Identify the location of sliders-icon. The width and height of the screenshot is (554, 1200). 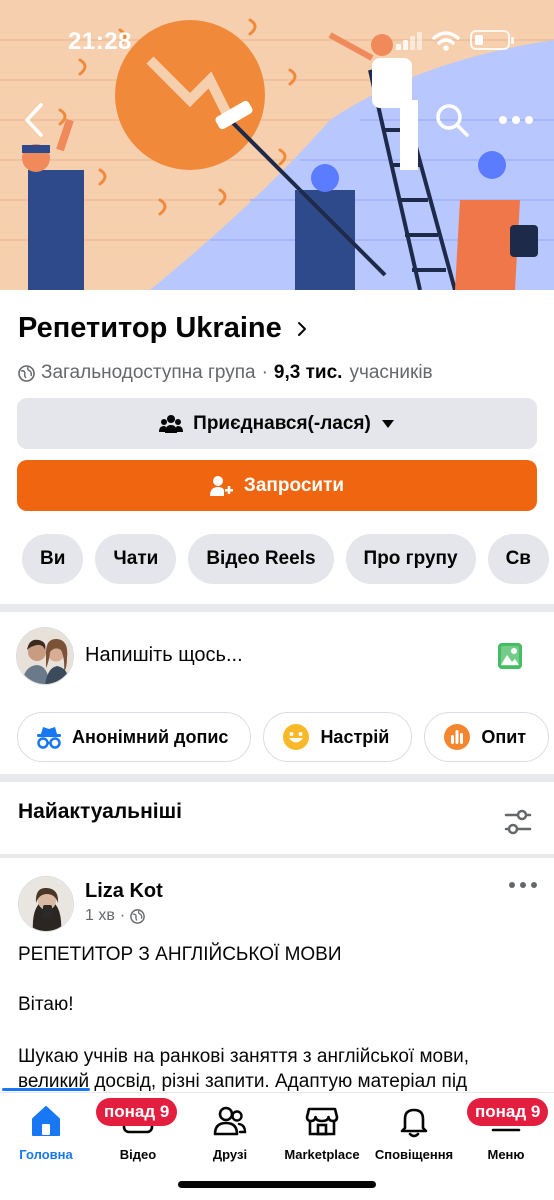
(518, 822).